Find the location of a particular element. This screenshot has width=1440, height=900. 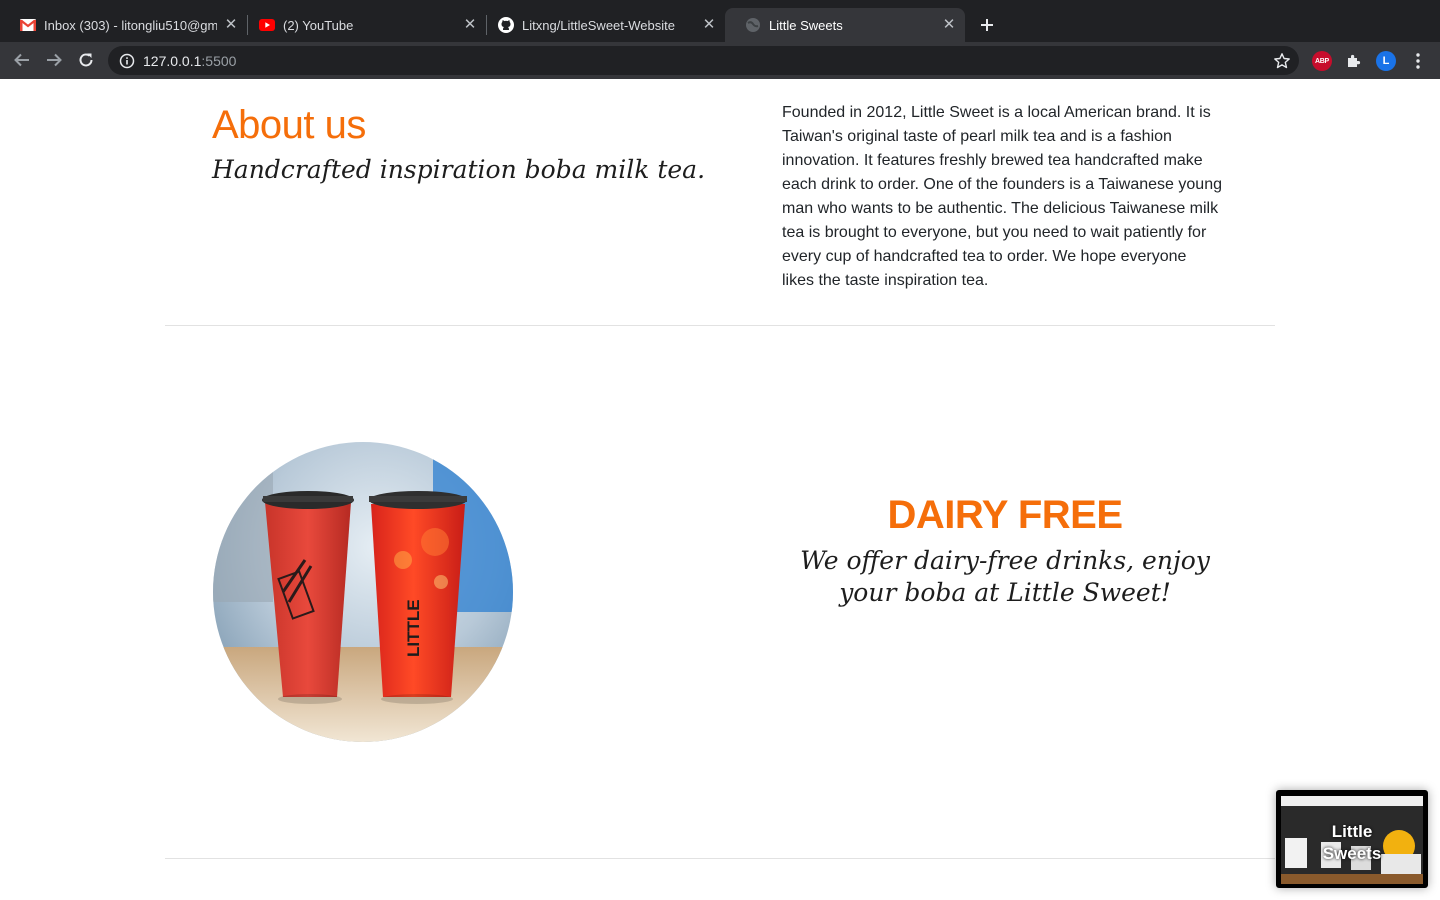

url-host: 127.0.0.1 is located at coordinates (172, 60).